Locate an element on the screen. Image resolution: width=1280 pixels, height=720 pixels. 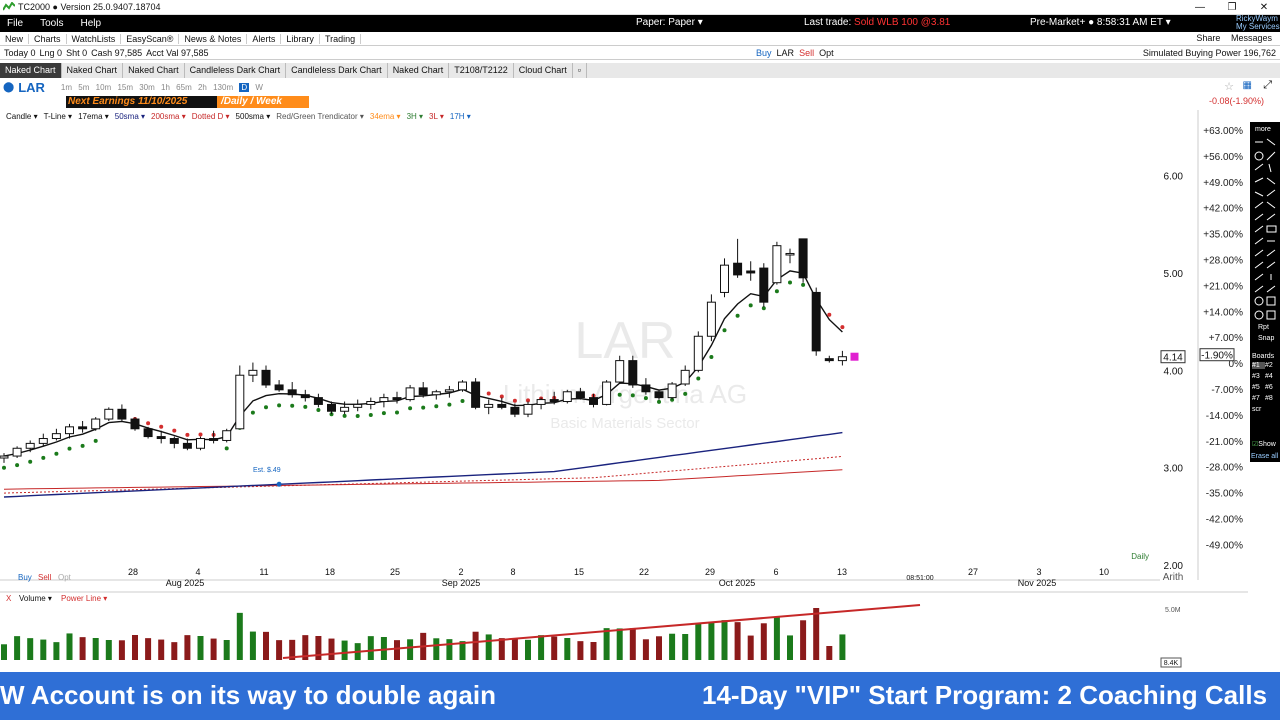
timeframe-15m: 15m is located at coordinates (125, 87).